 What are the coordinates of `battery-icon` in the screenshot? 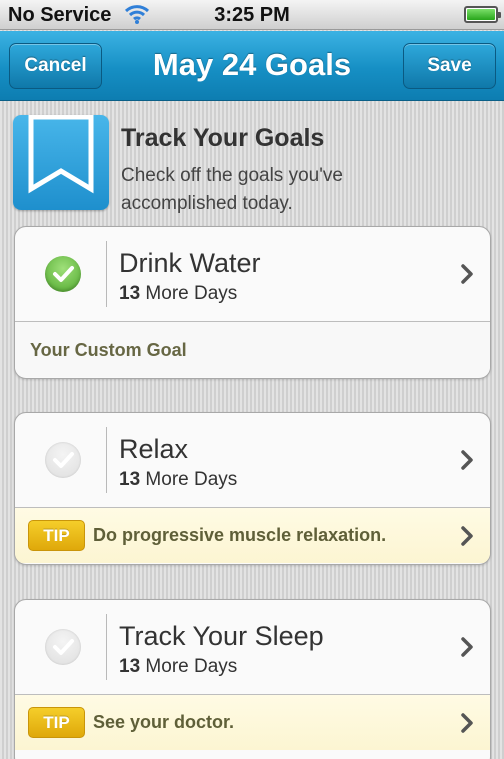 It's located at (482, 14).